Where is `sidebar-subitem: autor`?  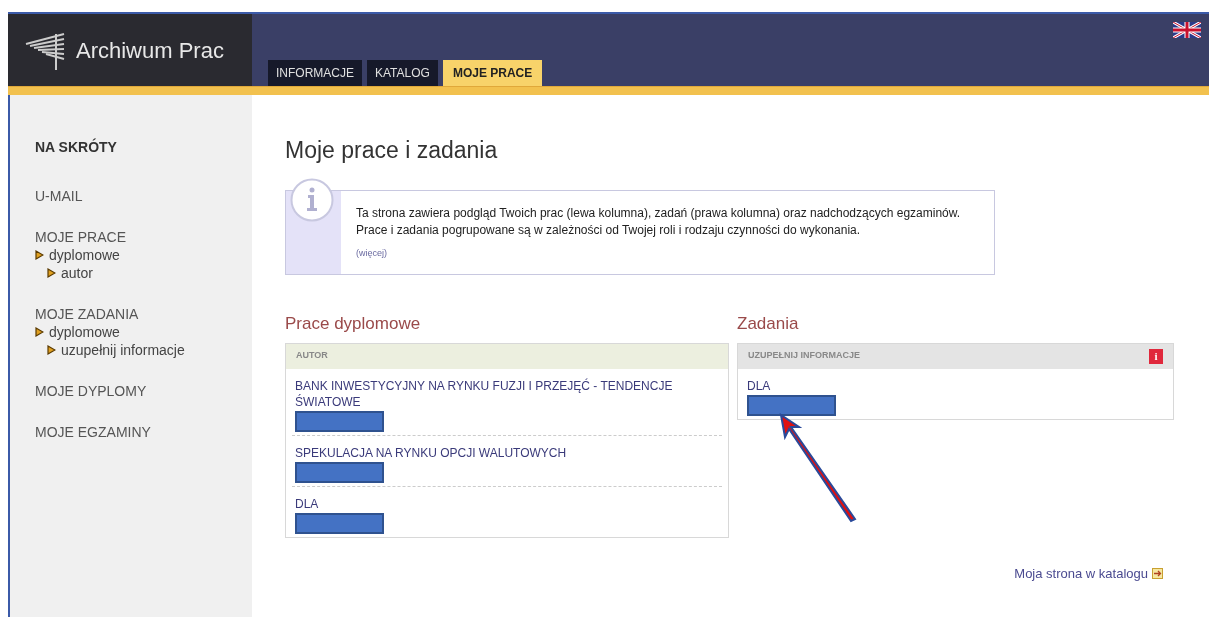 sidebar-subitem: autor is located at coordinates (77, 273).